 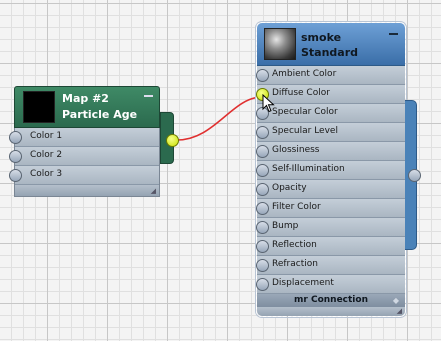 I want to click on slot-label: Color 2, so click(x=46, y=155).